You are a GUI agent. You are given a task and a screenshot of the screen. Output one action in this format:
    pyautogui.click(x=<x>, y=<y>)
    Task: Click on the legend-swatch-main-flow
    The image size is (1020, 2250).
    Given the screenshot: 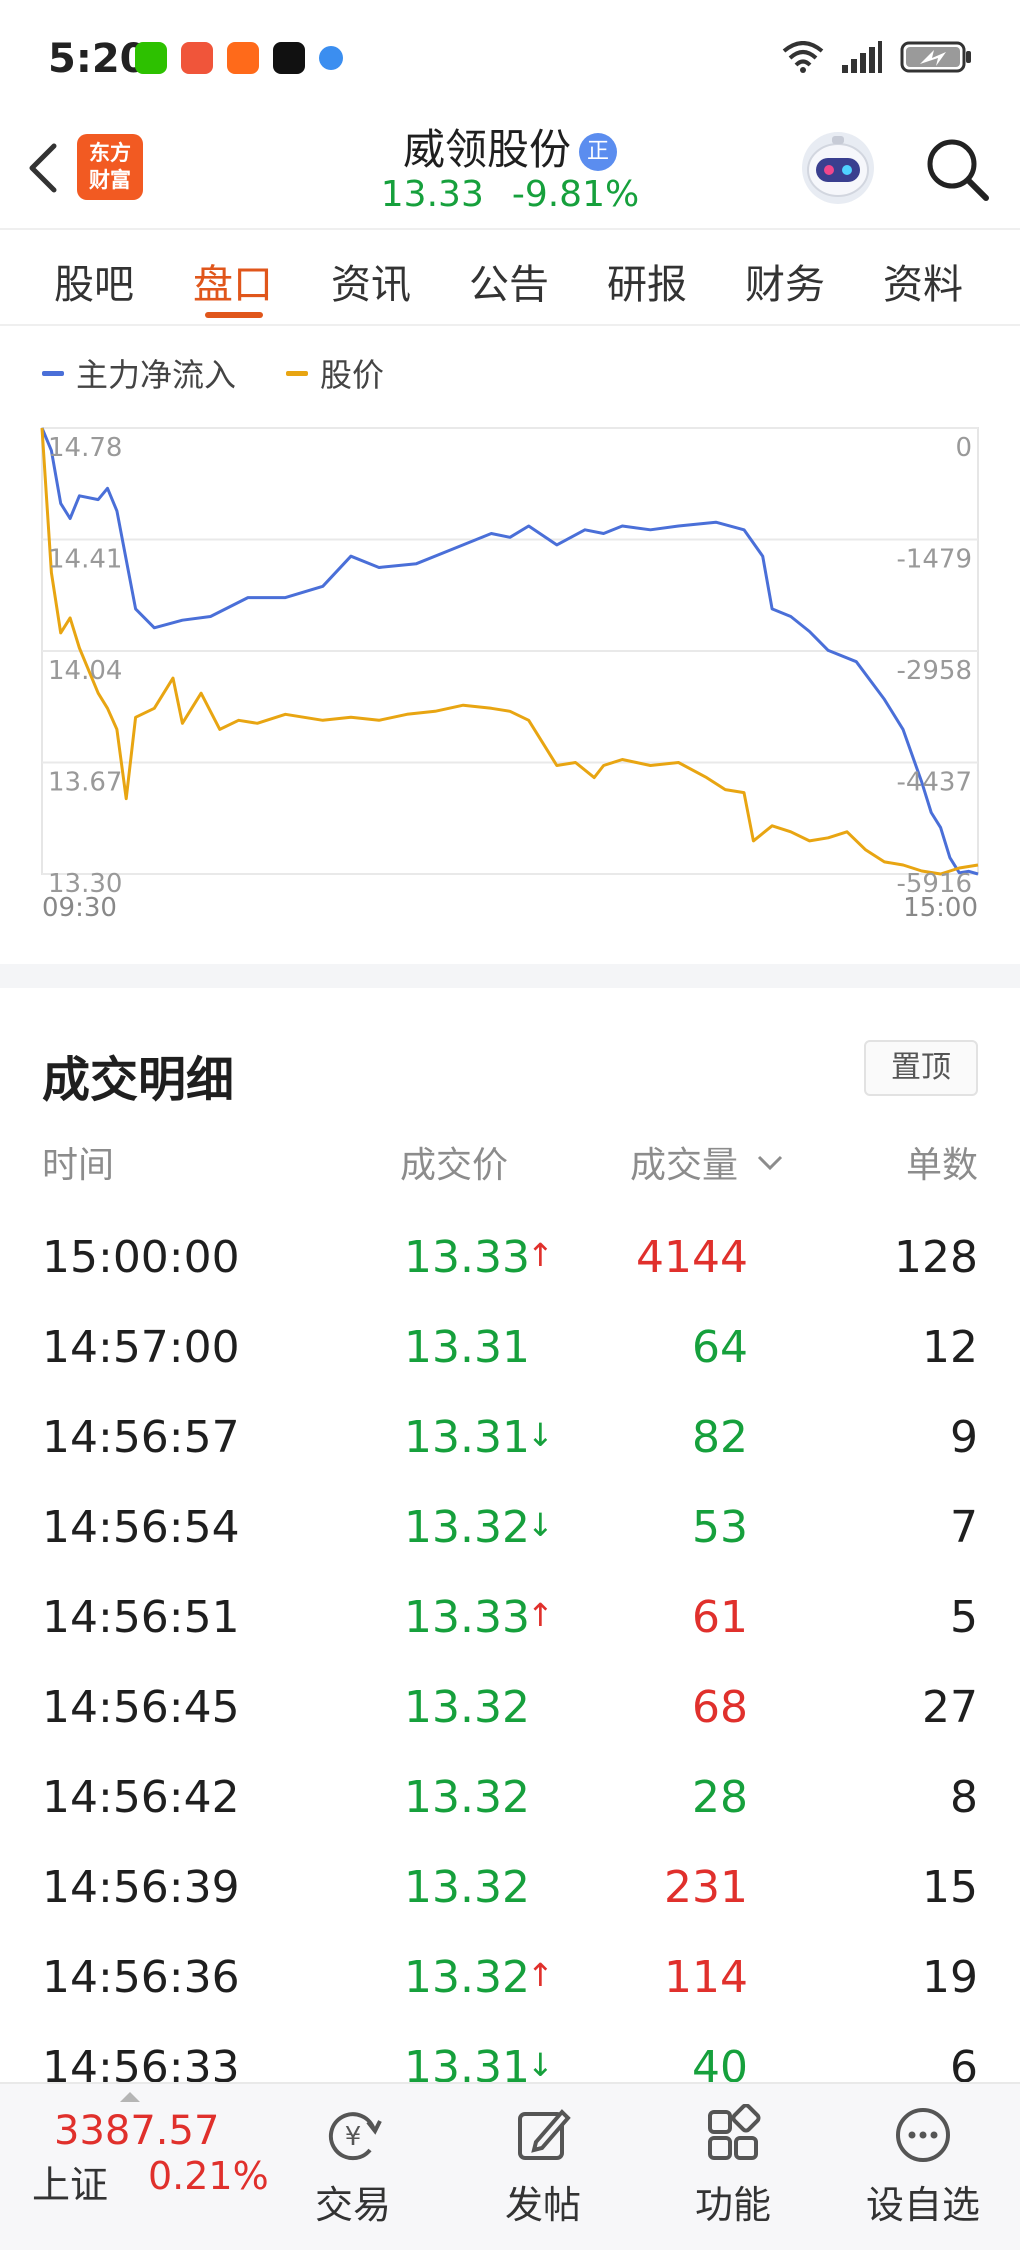 What is the action you would take?
    pyautogui.click(x=53, y=373)
    